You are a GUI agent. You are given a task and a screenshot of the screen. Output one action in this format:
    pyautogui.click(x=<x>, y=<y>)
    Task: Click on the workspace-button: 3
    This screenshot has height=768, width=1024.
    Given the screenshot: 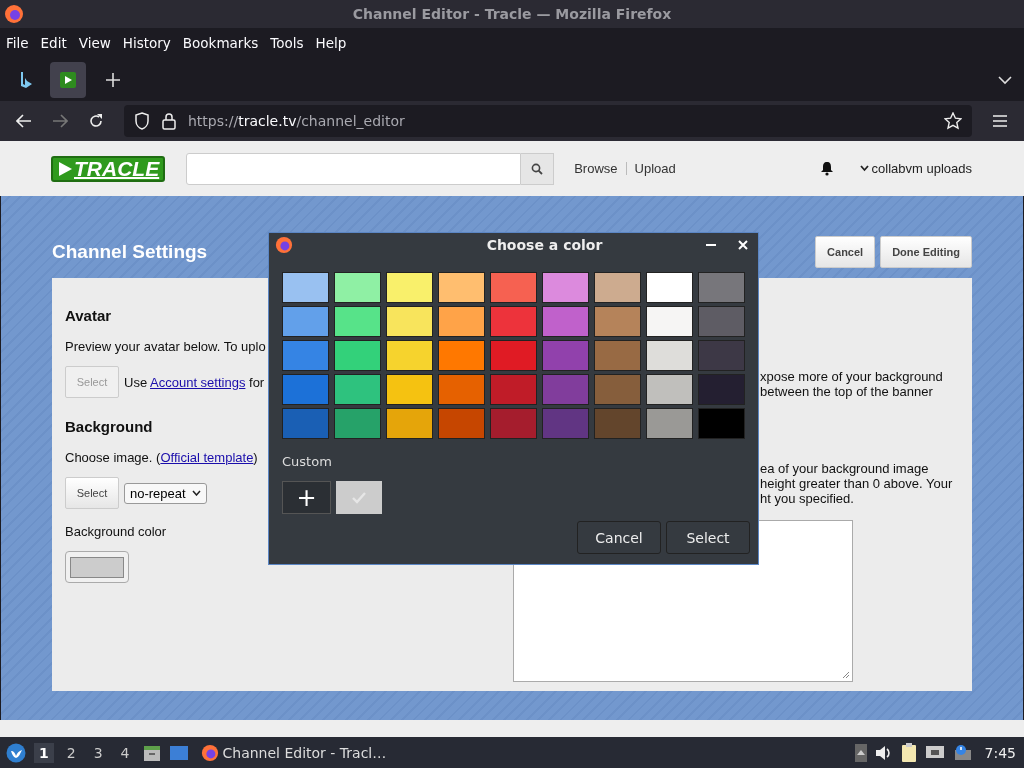 What is the action you would take?
    pyautogui.click(x=98, y=752)
    